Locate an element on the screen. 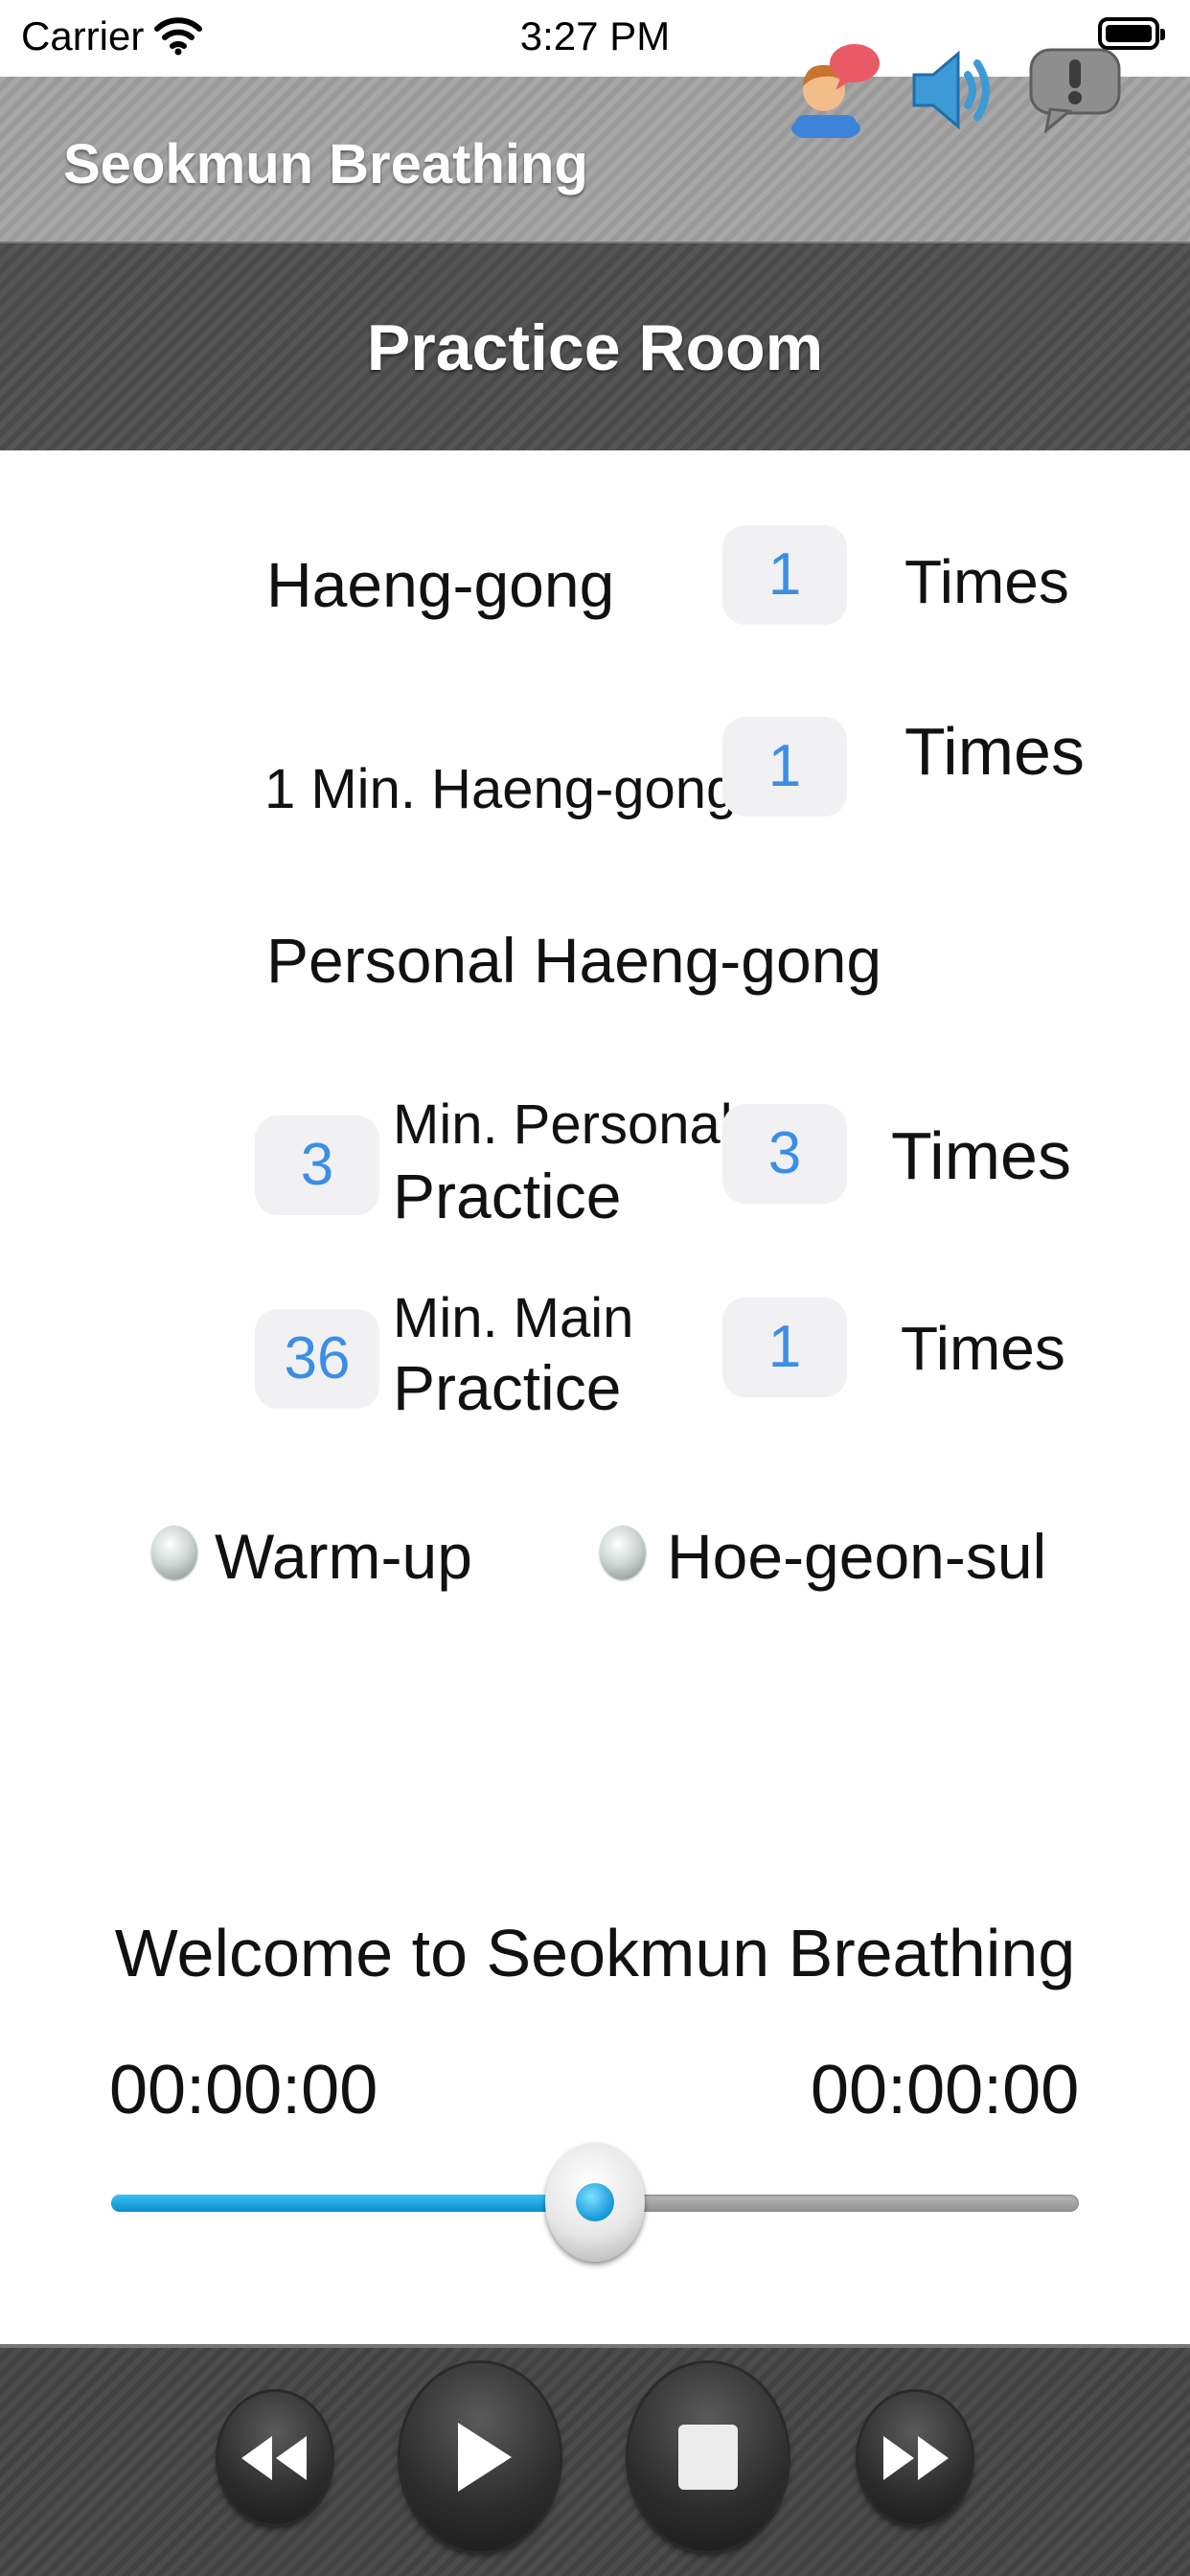 This screenshot has height=2576, width=1190. label-main-practice-line1: Min. Main is located at coordinates (513, 1318).